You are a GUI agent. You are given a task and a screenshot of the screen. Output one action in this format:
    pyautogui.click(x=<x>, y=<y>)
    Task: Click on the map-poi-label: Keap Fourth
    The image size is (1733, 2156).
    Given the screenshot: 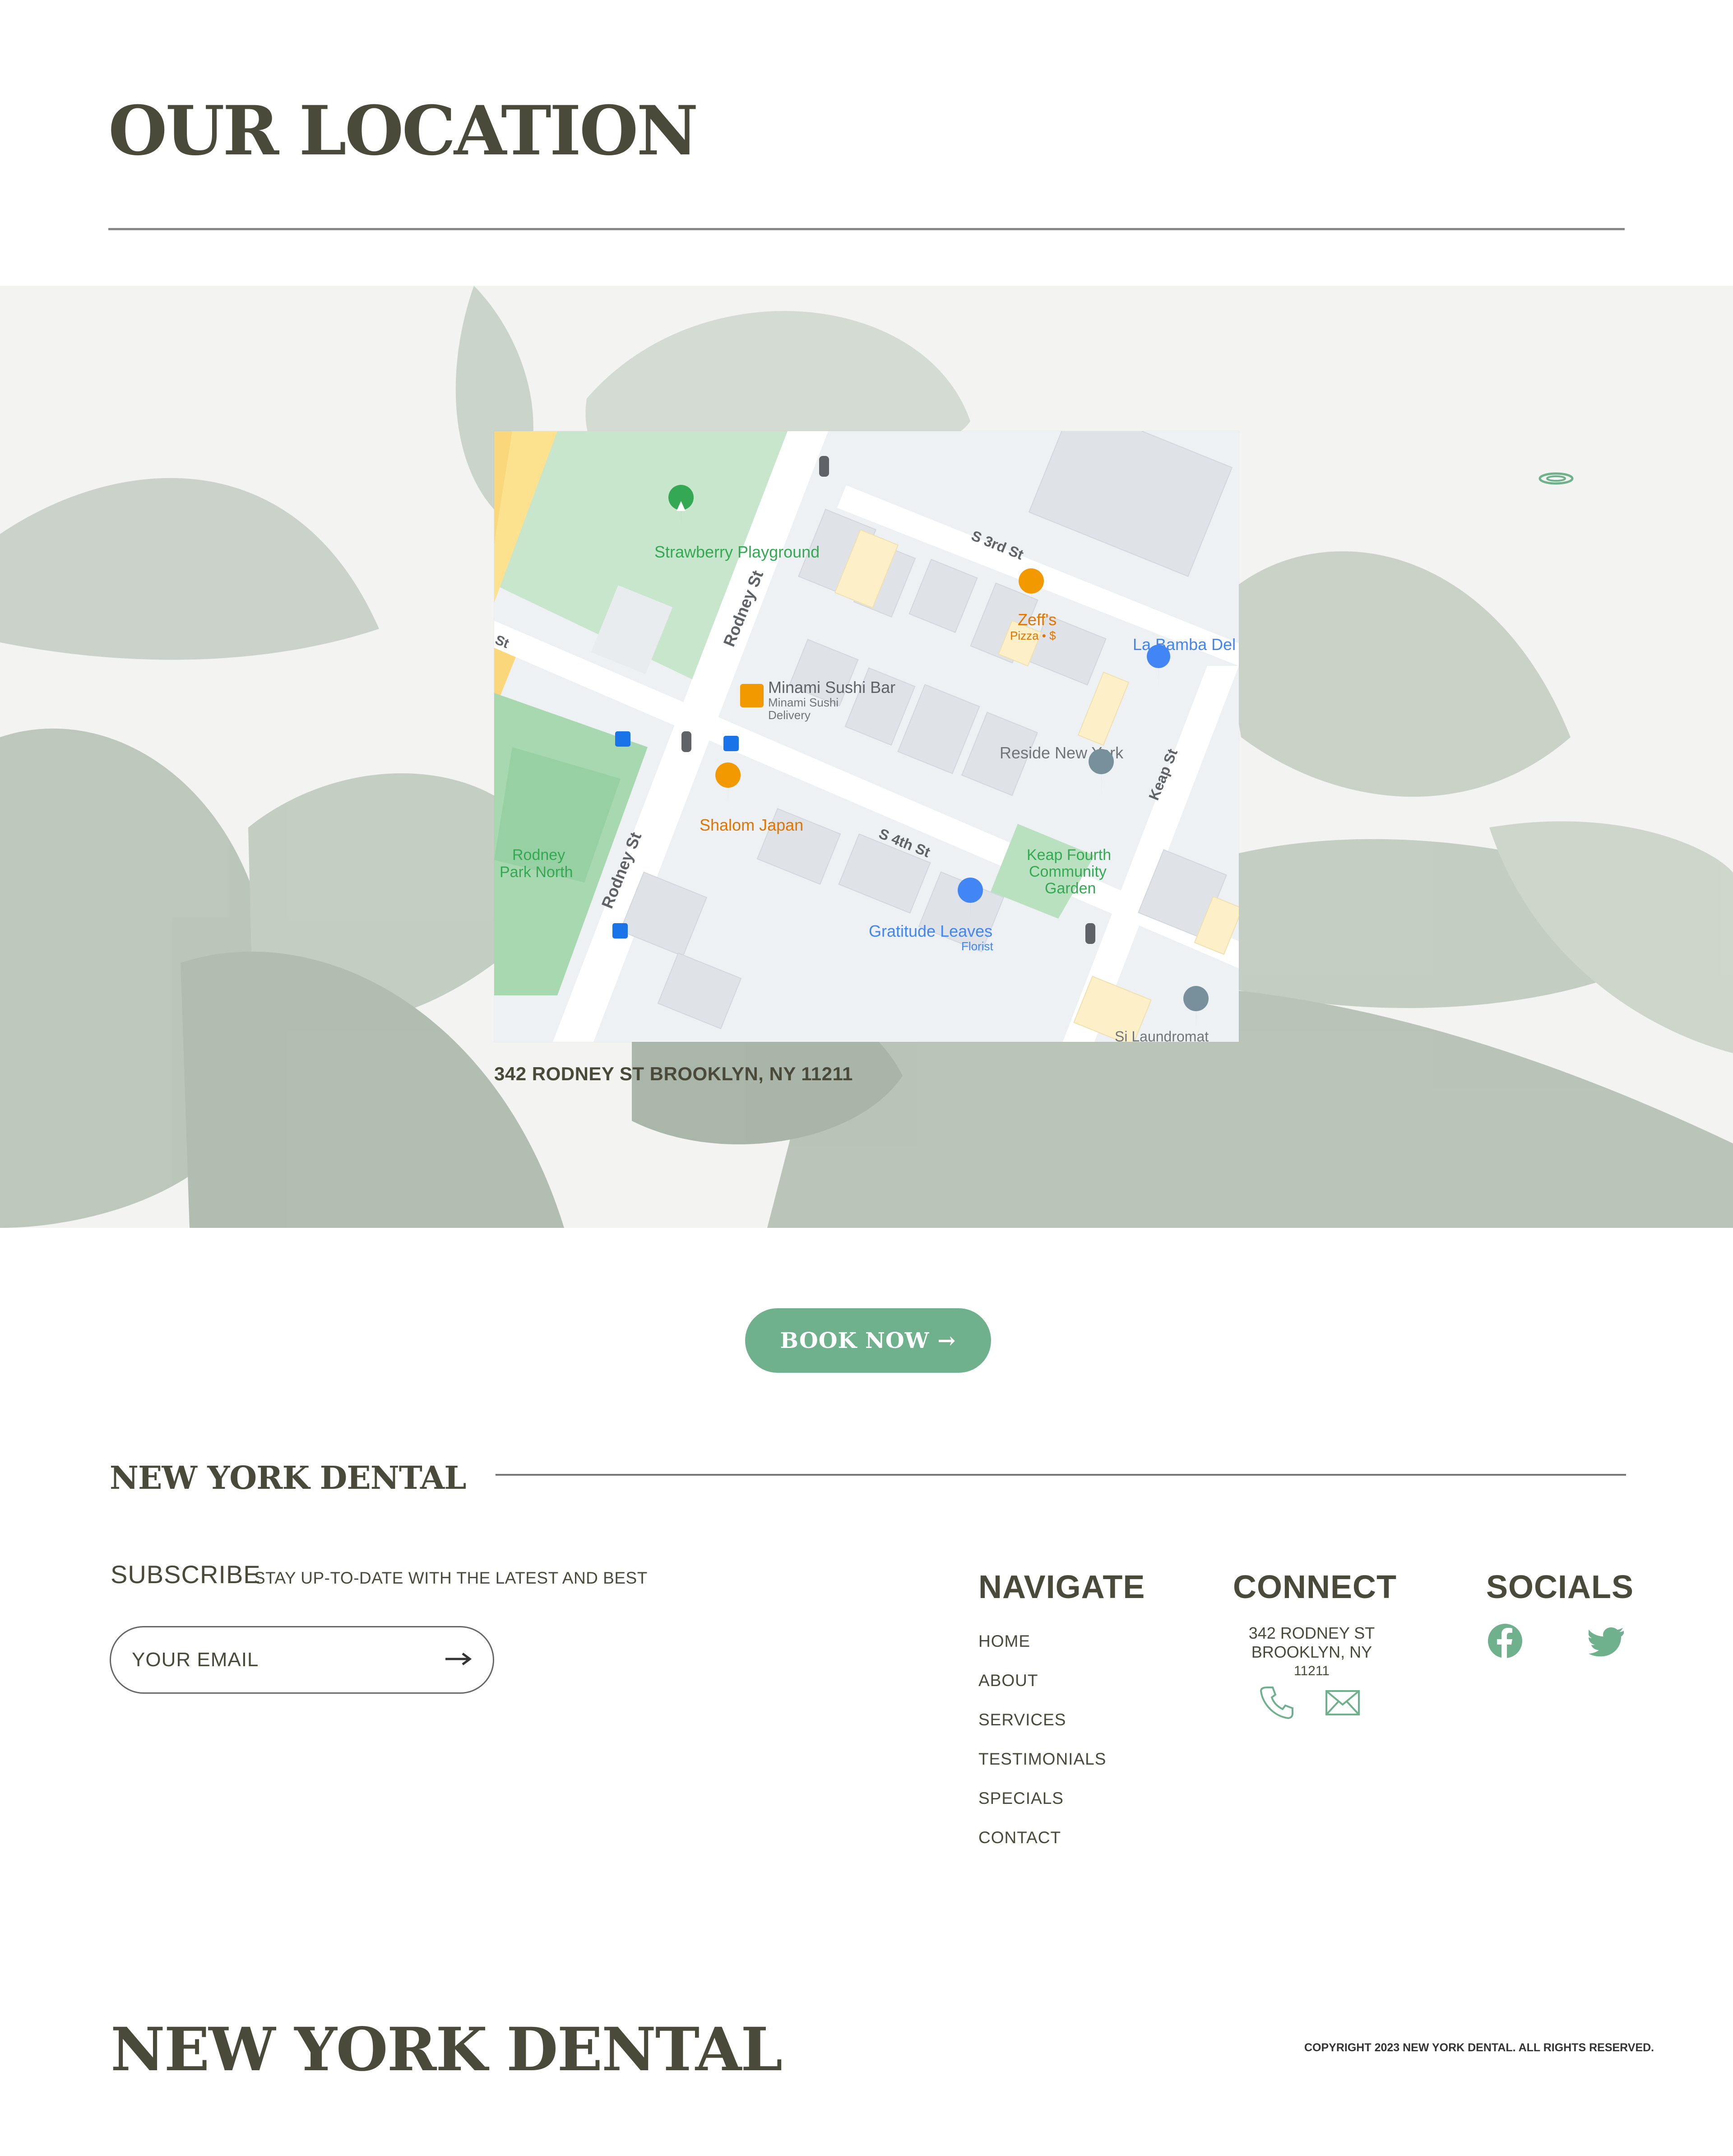 What is the action you would take?
    pyautogui.click(x=1069, y=855)
    